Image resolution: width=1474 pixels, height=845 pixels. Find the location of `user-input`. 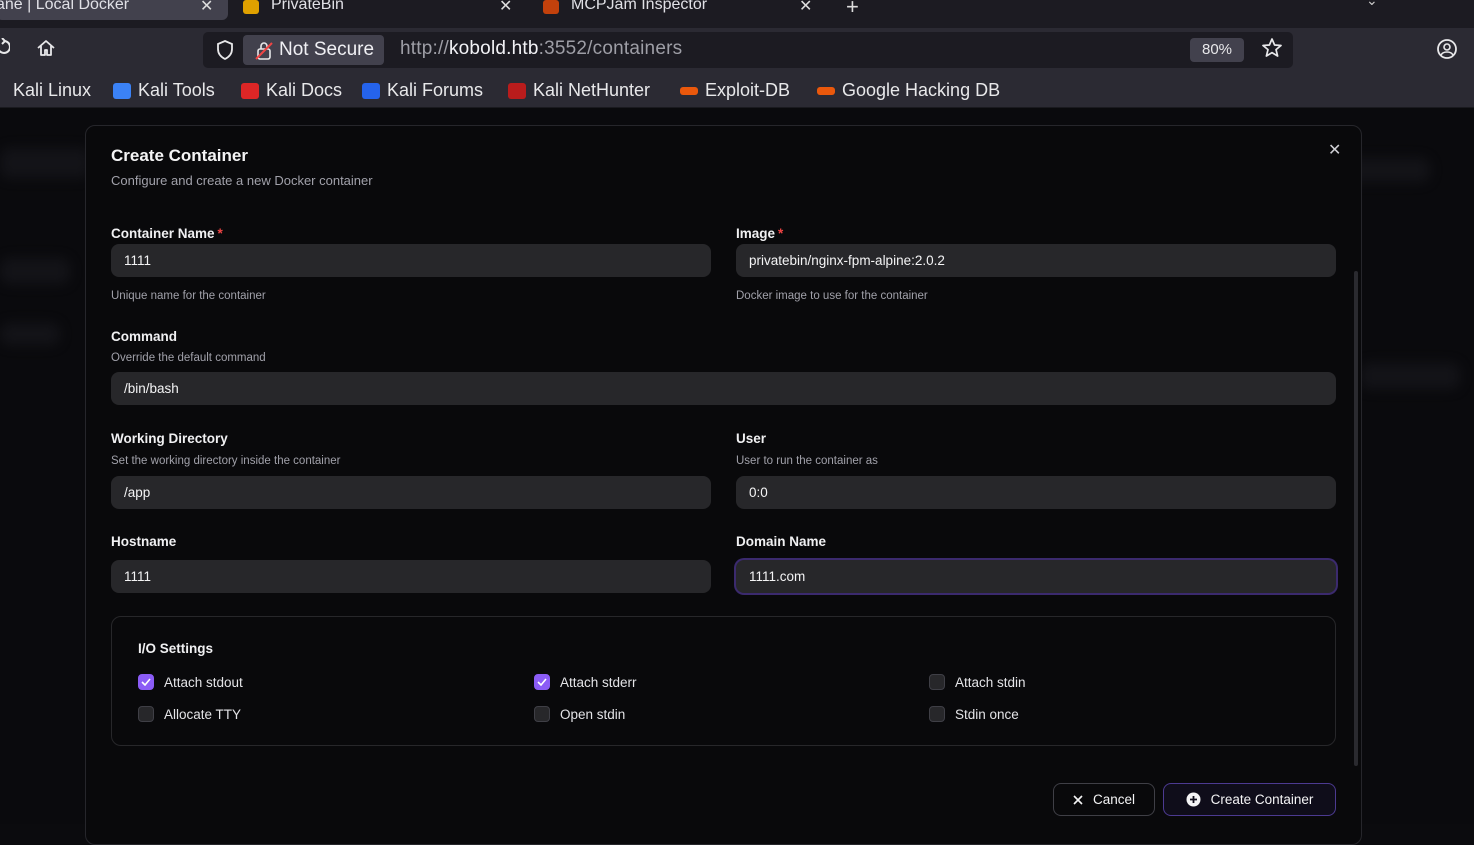

user-input is located at coordinates (1036, 492).